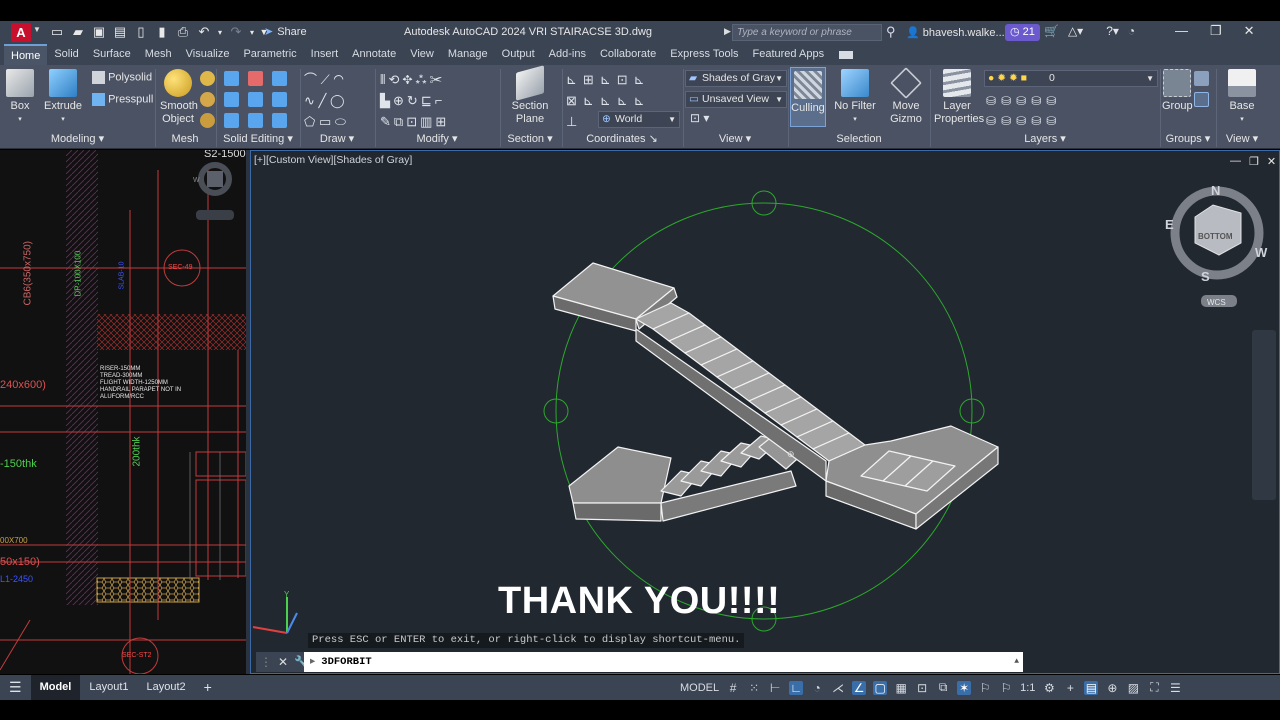 This screenshot has width=1280, height=720. I want to click on visual-style-dropdown: ▰ Shades of Gray ▼, so click(736, 78).